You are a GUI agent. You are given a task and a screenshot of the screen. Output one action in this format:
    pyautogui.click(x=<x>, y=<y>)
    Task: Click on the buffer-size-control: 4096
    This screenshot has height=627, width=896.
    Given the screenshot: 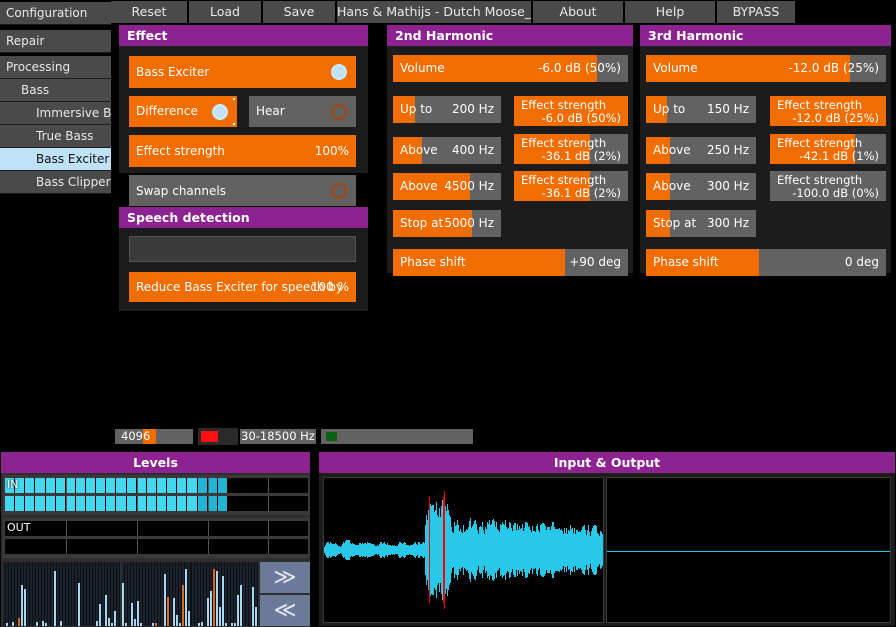 What is the action you would take?
    pyautogui.click(x=154, y=436)
    